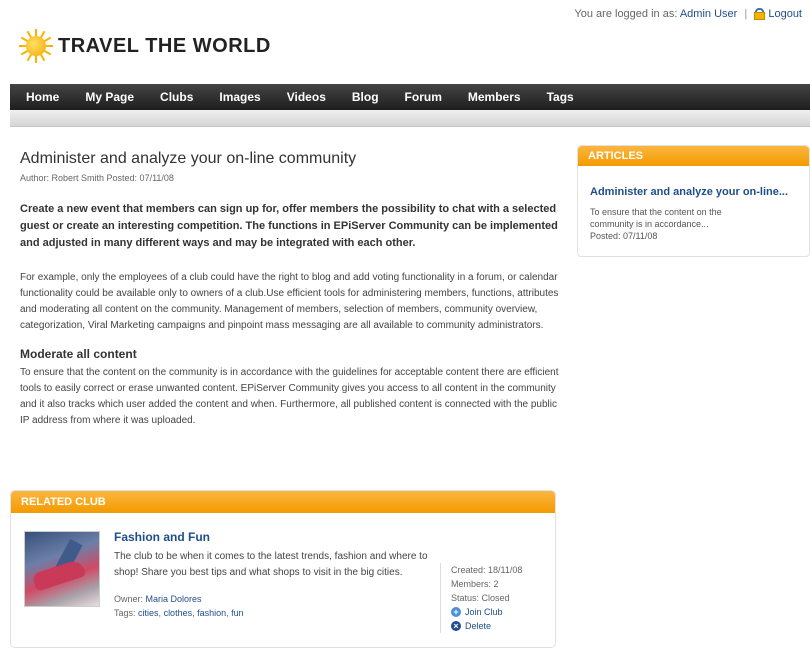 The height and width of the screenshot is (651, 810). I want to click on user-name-link: Admin User, so click(708, 14).